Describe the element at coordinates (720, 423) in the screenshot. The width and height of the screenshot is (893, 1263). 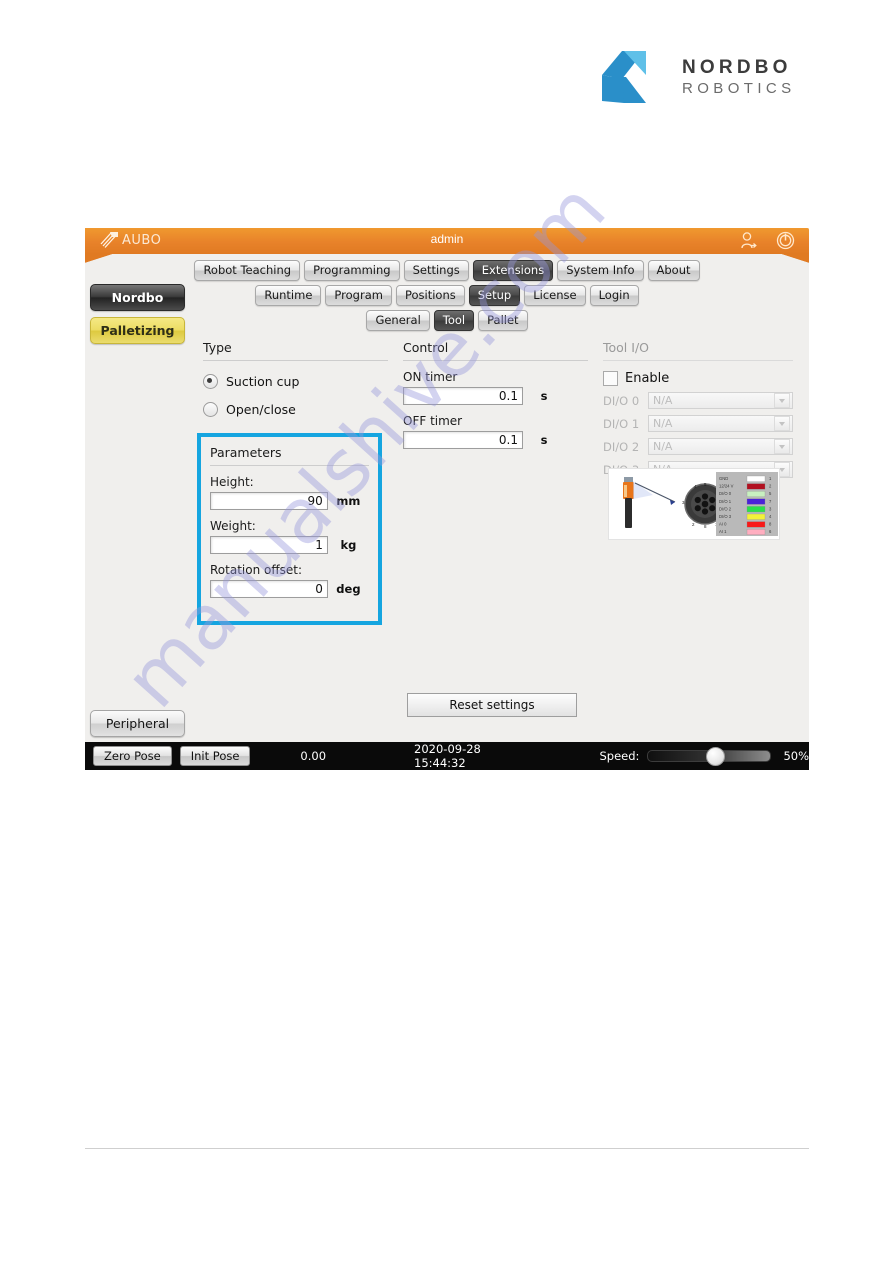
I see `dio-1-select: N/A` at that location.